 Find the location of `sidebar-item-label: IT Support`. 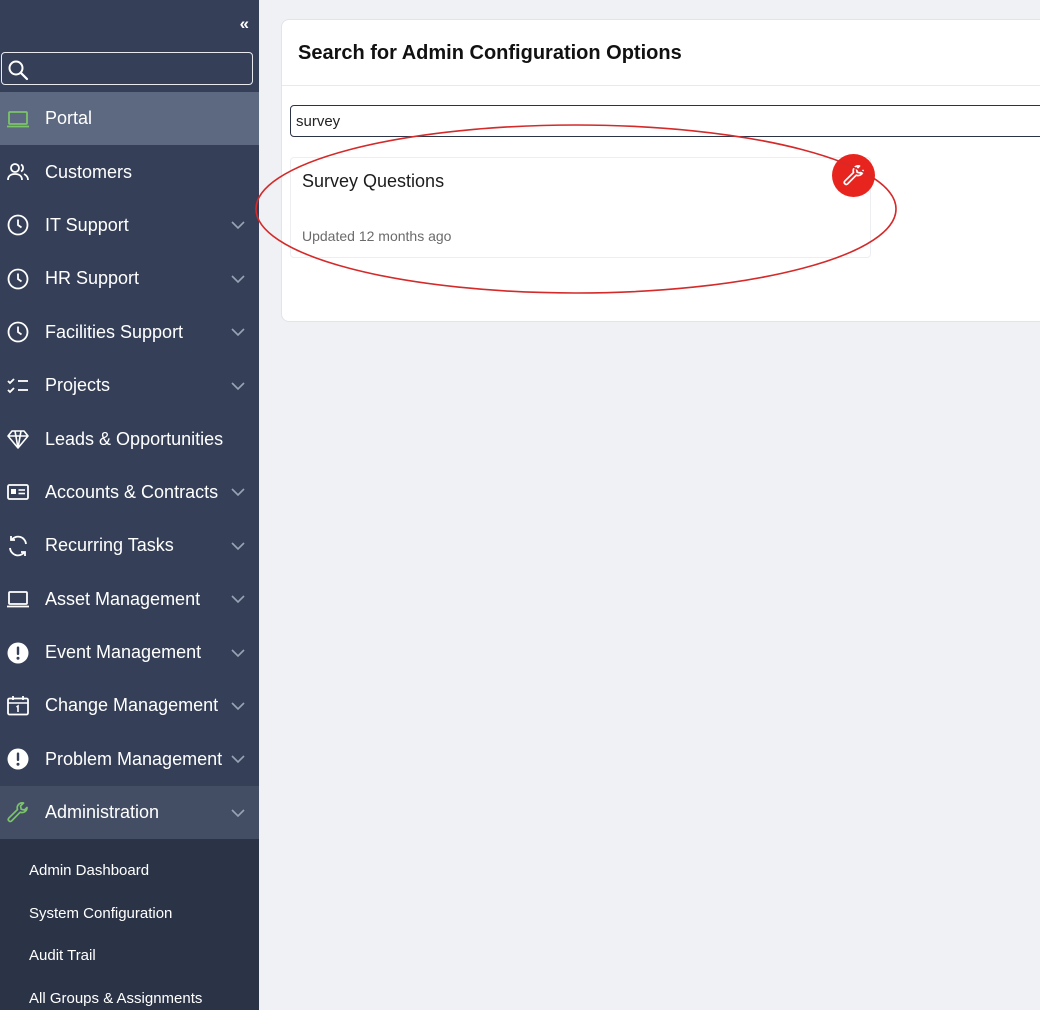

sidebar-item-label: IT Support is located at coordinates (87, 224).